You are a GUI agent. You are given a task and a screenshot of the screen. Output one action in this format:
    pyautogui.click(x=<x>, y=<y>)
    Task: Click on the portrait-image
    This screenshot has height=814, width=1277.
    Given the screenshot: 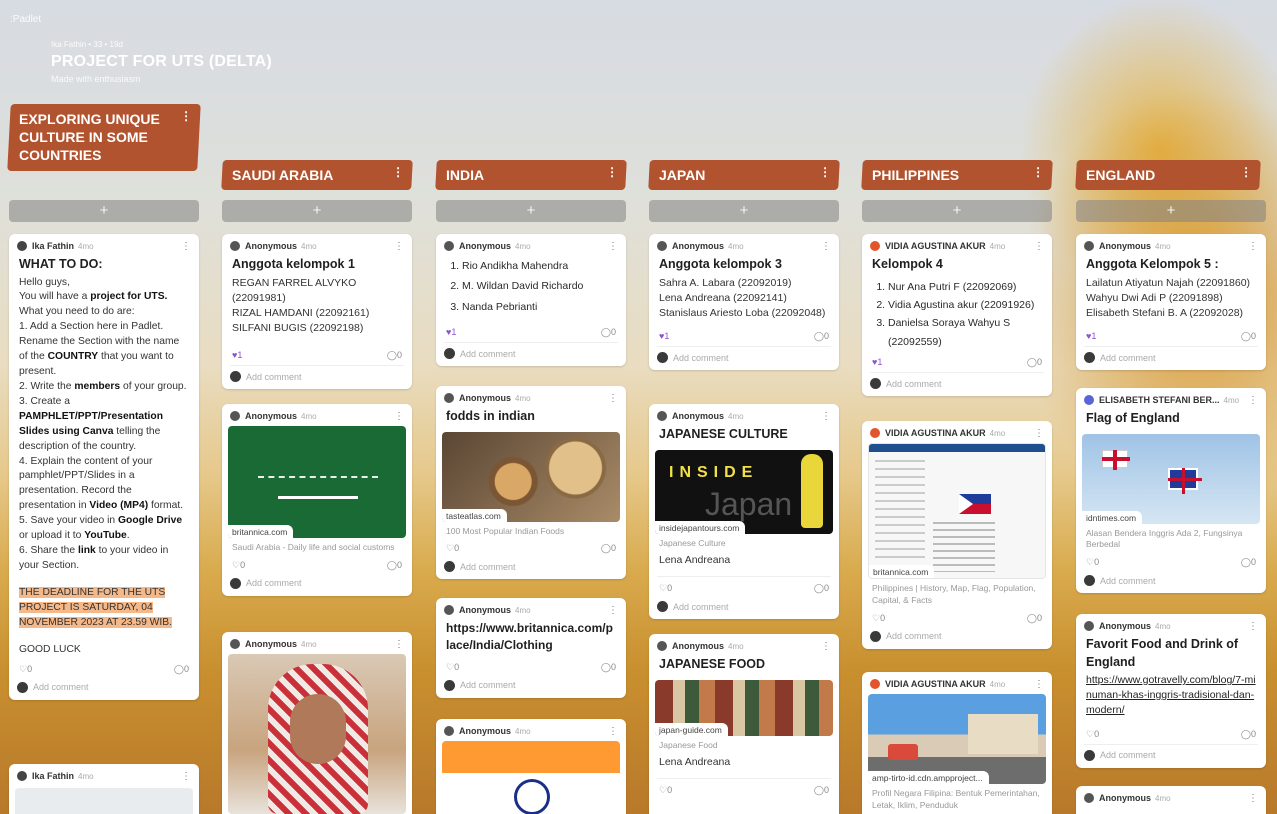 What is the action you would take?
    pyautogui.click(x=317, y=734)
    